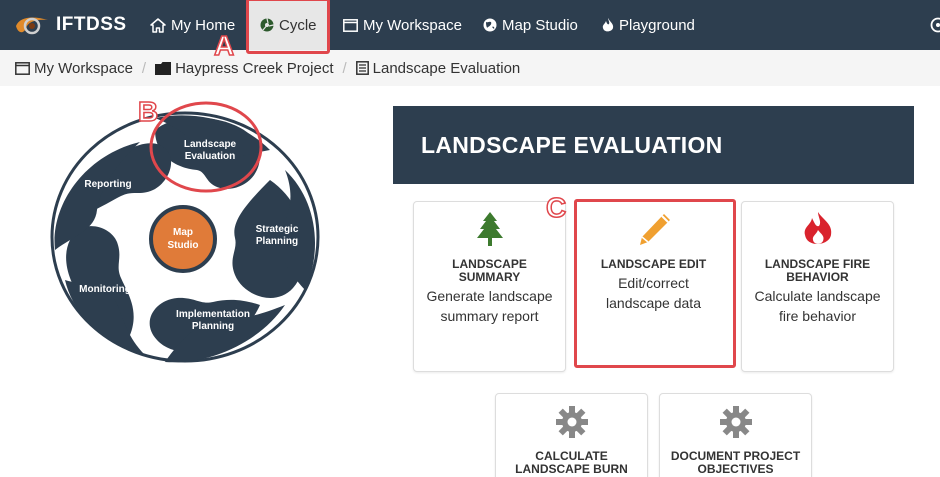 This screenshot has width=940, height=477. I want to click on annotation-b-circle, so click(206, 147).